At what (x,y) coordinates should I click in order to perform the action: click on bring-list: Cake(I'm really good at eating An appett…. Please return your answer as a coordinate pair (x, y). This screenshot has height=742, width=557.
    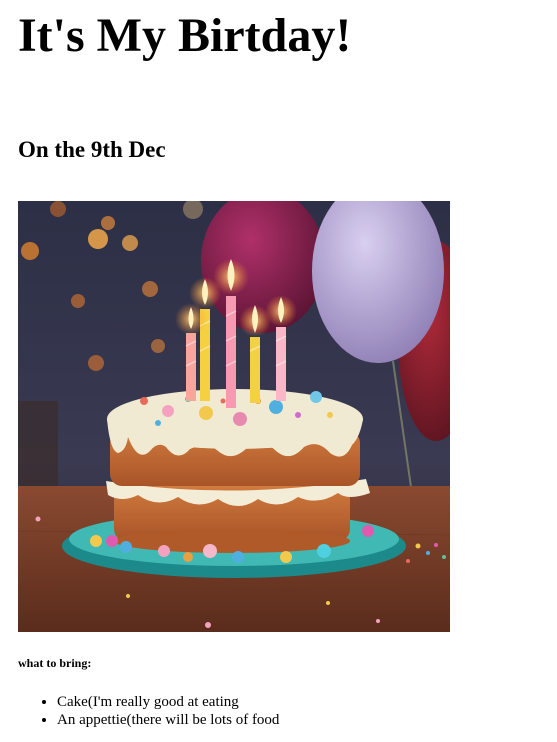
    Looking at the image, I should click on (148, 711).